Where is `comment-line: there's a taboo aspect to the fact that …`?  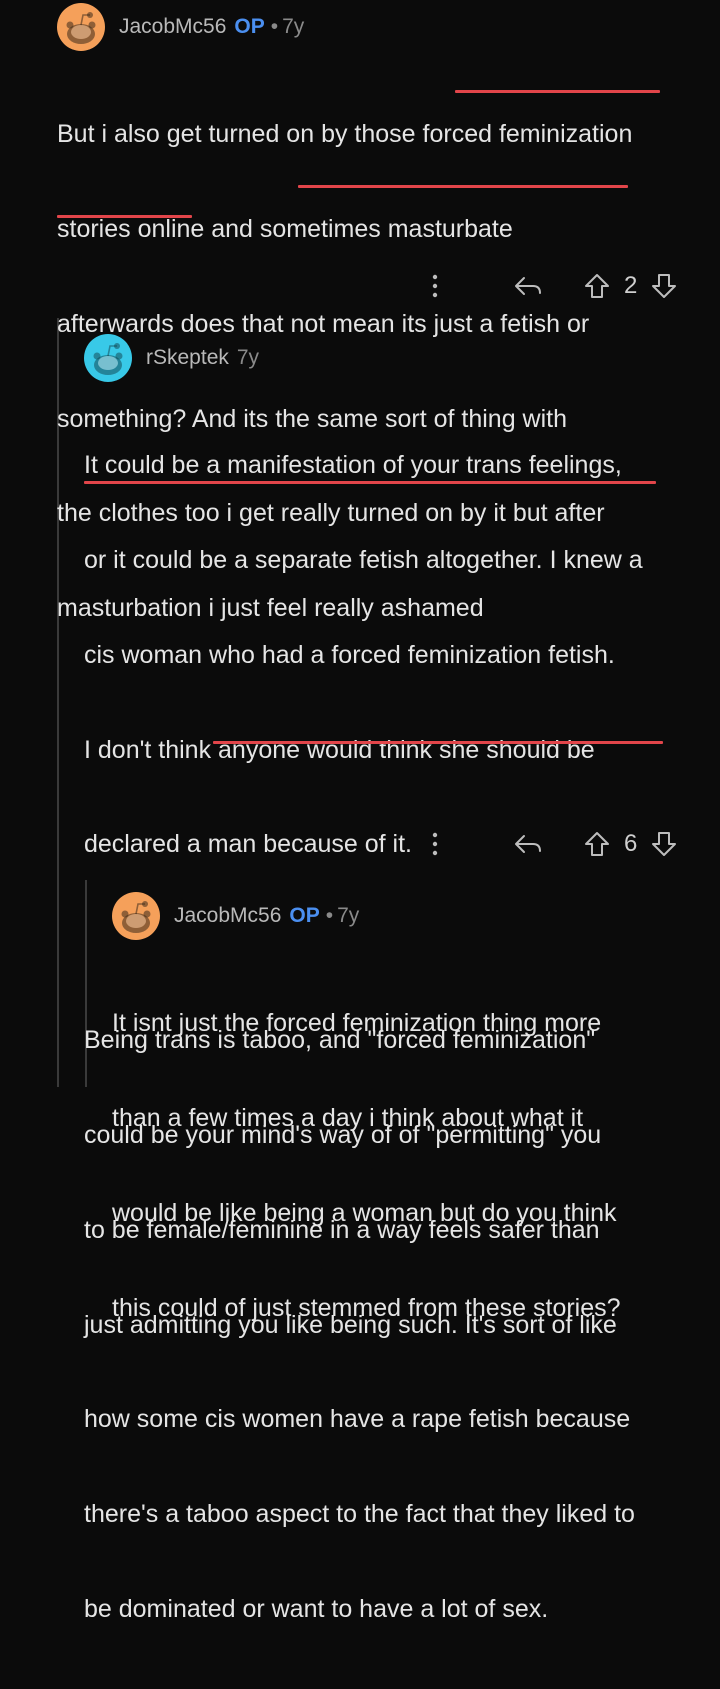
comment-line: there's a taboo aspect to the fact that … is located at coordinates (359, 1514).